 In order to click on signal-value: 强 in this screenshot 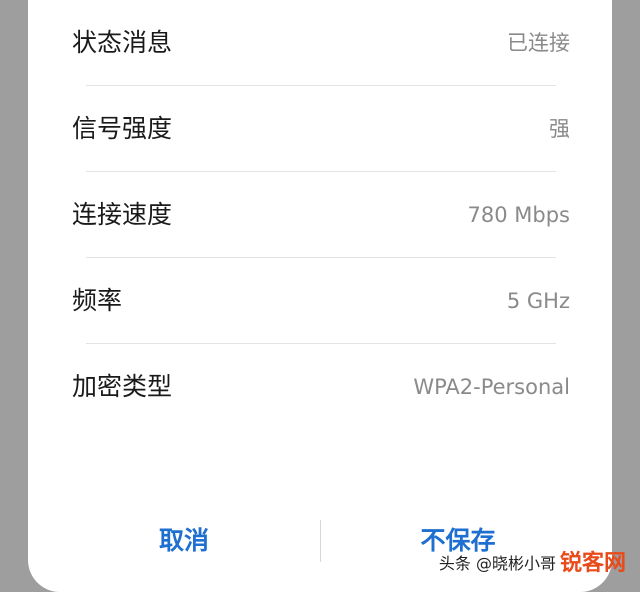, I will do `click(559, 129)`.